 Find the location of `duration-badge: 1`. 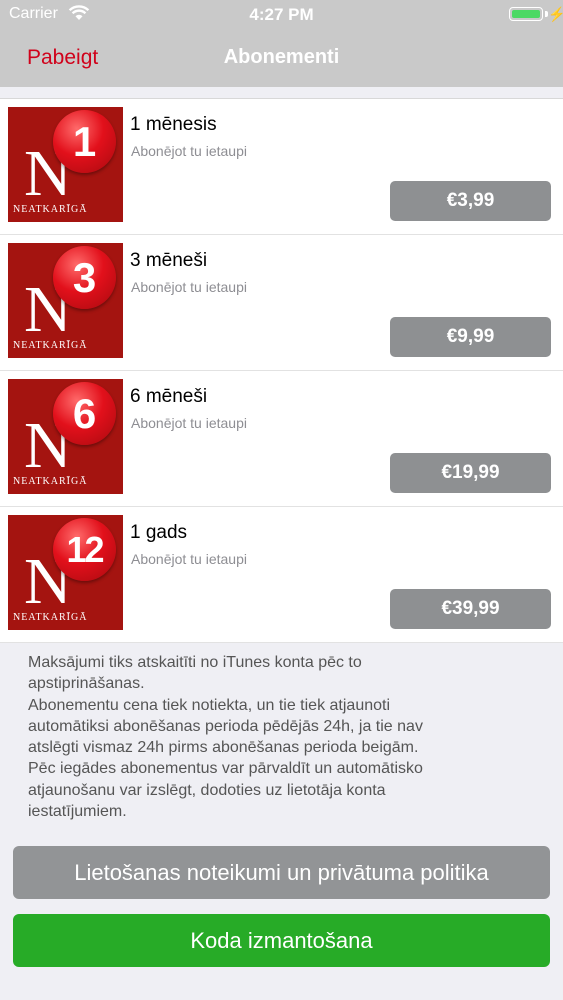

duration-badge: 1 is located at coordinates (84, 141).